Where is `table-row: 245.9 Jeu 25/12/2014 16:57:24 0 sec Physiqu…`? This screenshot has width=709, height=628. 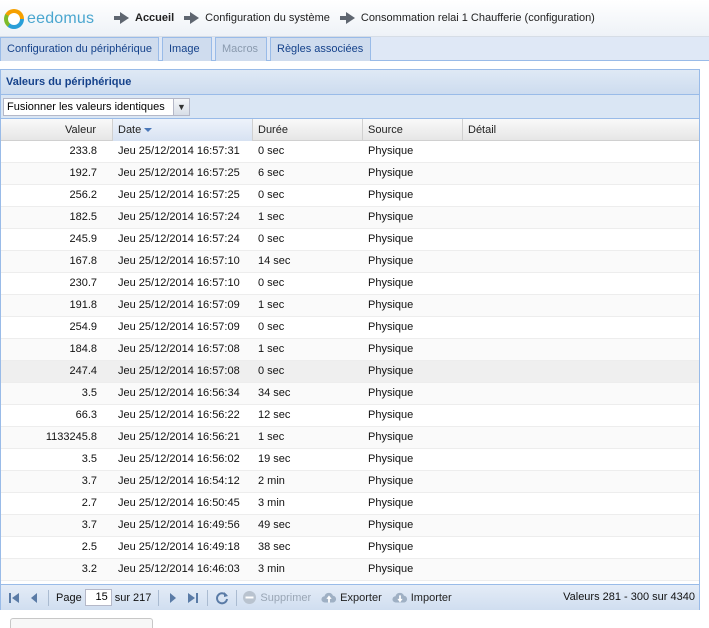 table-row: 245.9 Jeu 25/12/2014 16:57:24 0 sec Physiqu… is located at coordinates (350, 240).